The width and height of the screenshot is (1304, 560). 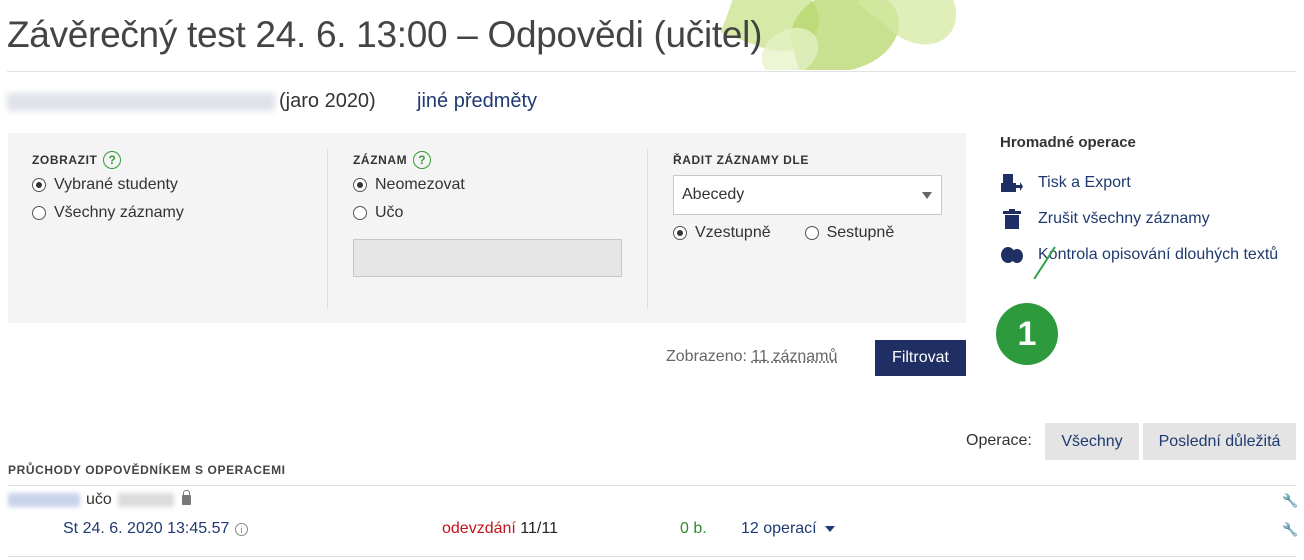 I want to click on subject-name-redacted, so click(x=141, y=101).